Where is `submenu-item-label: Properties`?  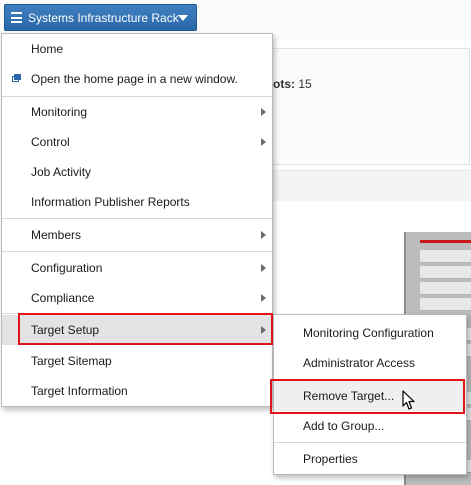 submenu-item-label: Properties is located at coordinates (330, 459).